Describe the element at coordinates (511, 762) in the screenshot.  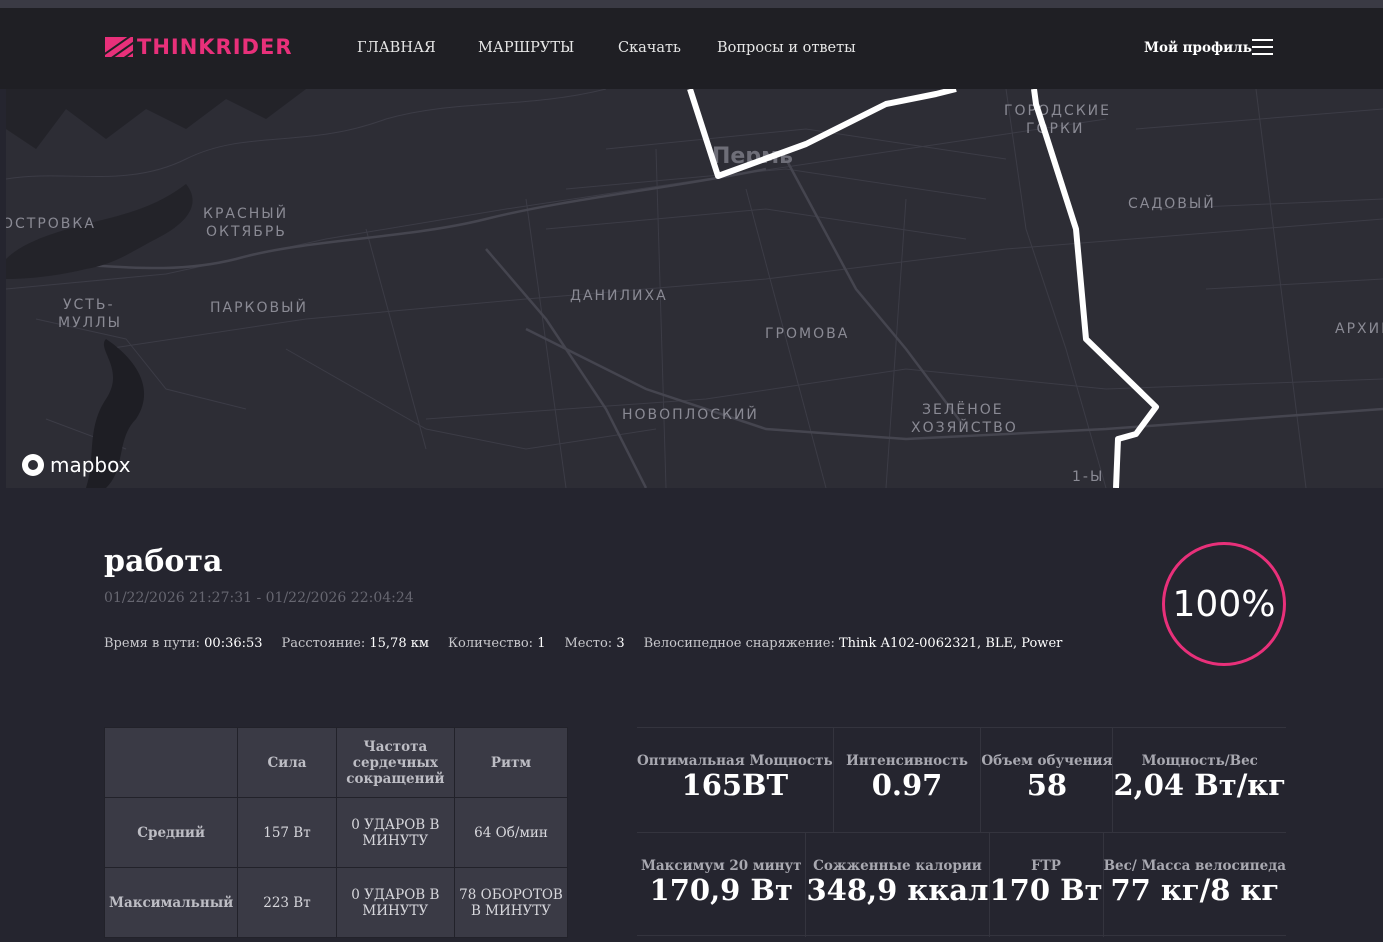
I see `table-header-cadence: Ритм` at that location.